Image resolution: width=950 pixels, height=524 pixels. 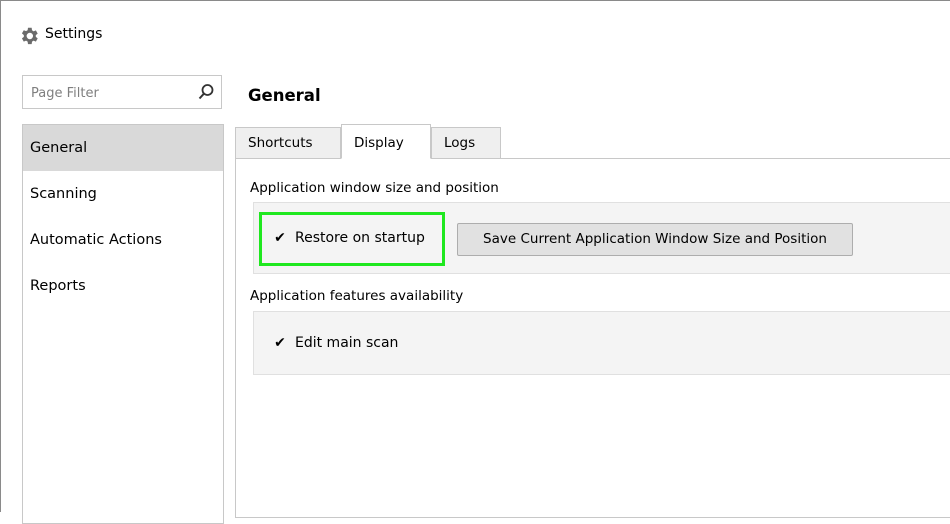 What do you see at coordinates (466, 143) in the screenshot?
I see `tab-logs: Logs` at bounding box center [466, 143].